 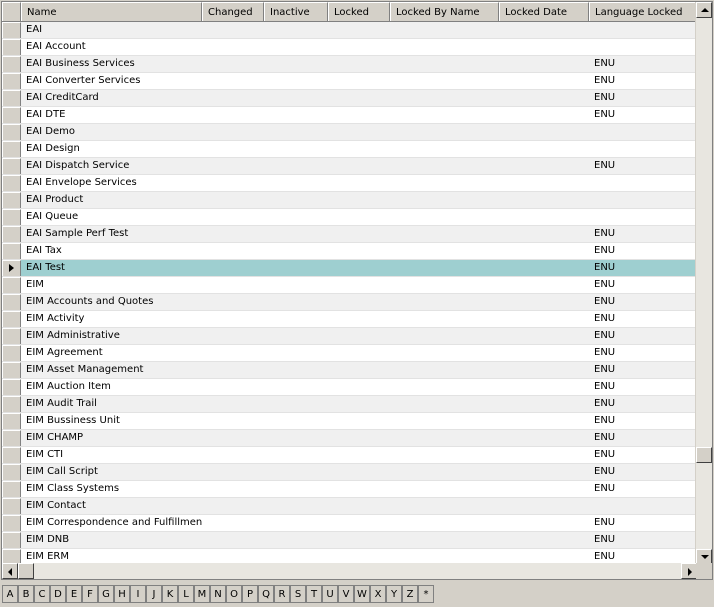 I want to click on table-row: EAI Demo, so click(x=349, y=132).